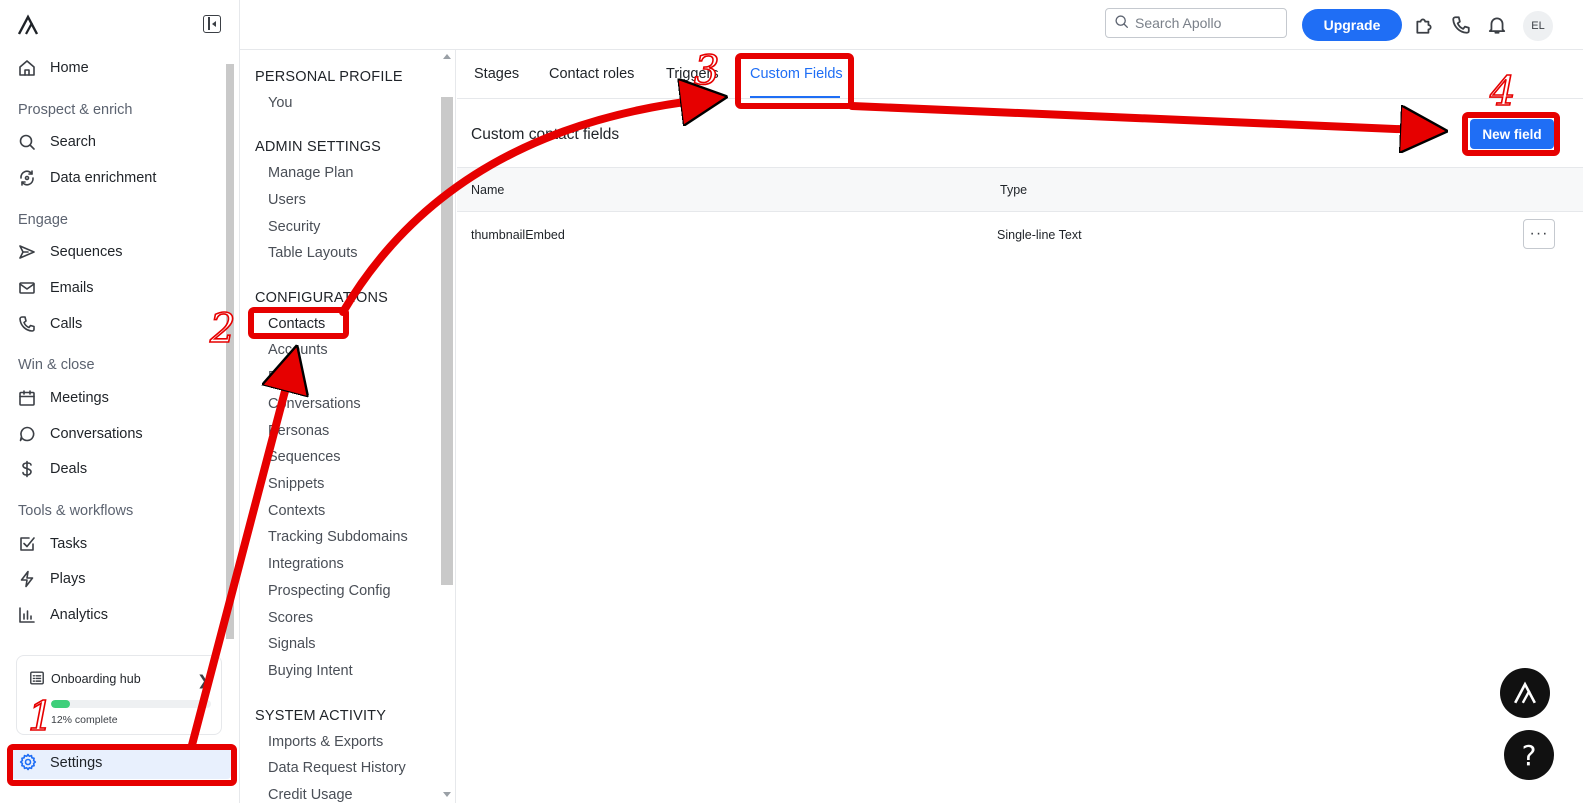 The height and width of the screenshot is (803, 1583). I want to click on nav-item-label: Plays, so click(68, 579).